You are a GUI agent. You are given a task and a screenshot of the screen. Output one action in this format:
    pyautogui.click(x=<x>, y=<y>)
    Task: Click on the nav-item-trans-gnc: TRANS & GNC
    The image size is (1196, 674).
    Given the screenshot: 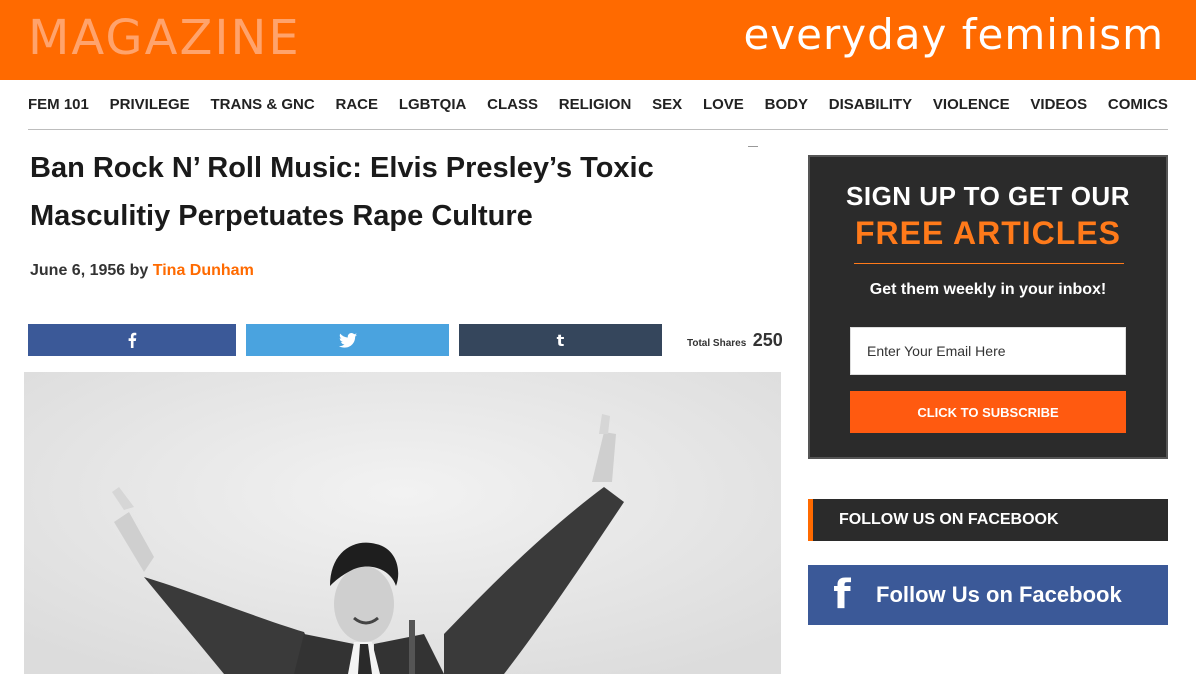 What is the action you would take?
    pyautogui.click(x=263, y=104)
    